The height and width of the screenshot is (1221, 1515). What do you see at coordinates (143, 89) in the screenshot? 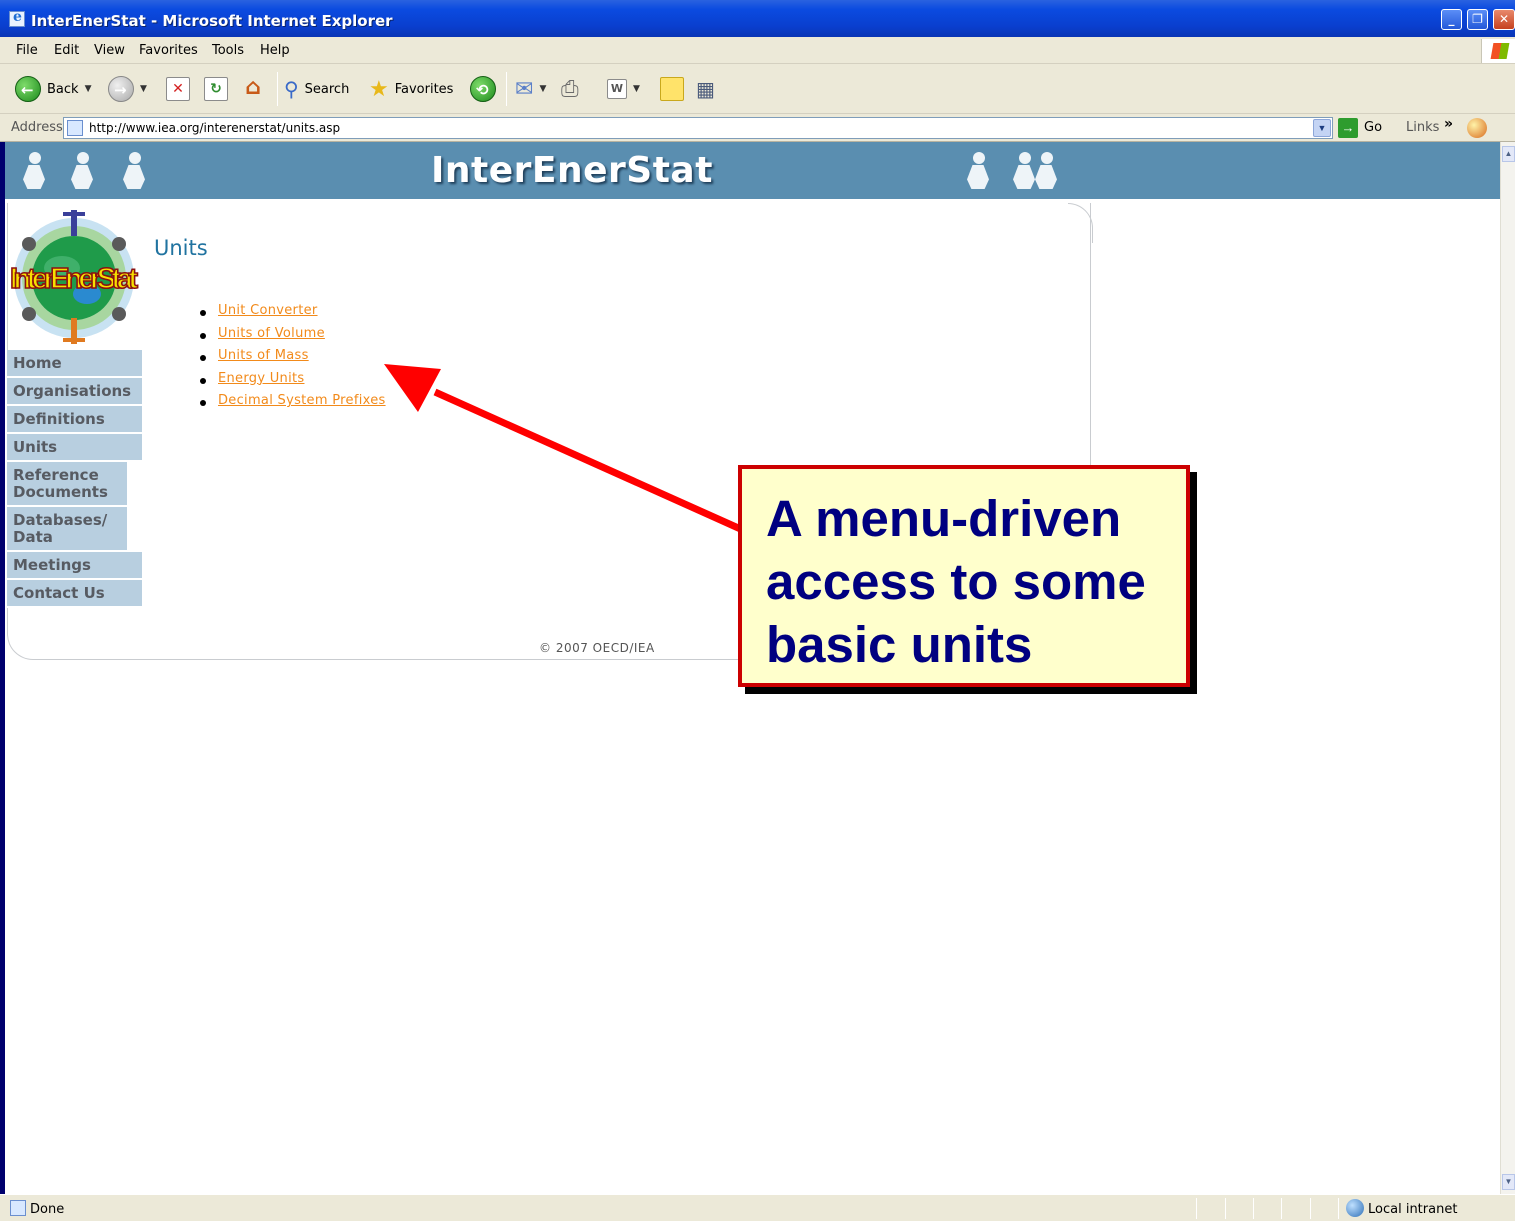
I see `forward-dropdown-icon: ▼` at bounding box center [143, 89].